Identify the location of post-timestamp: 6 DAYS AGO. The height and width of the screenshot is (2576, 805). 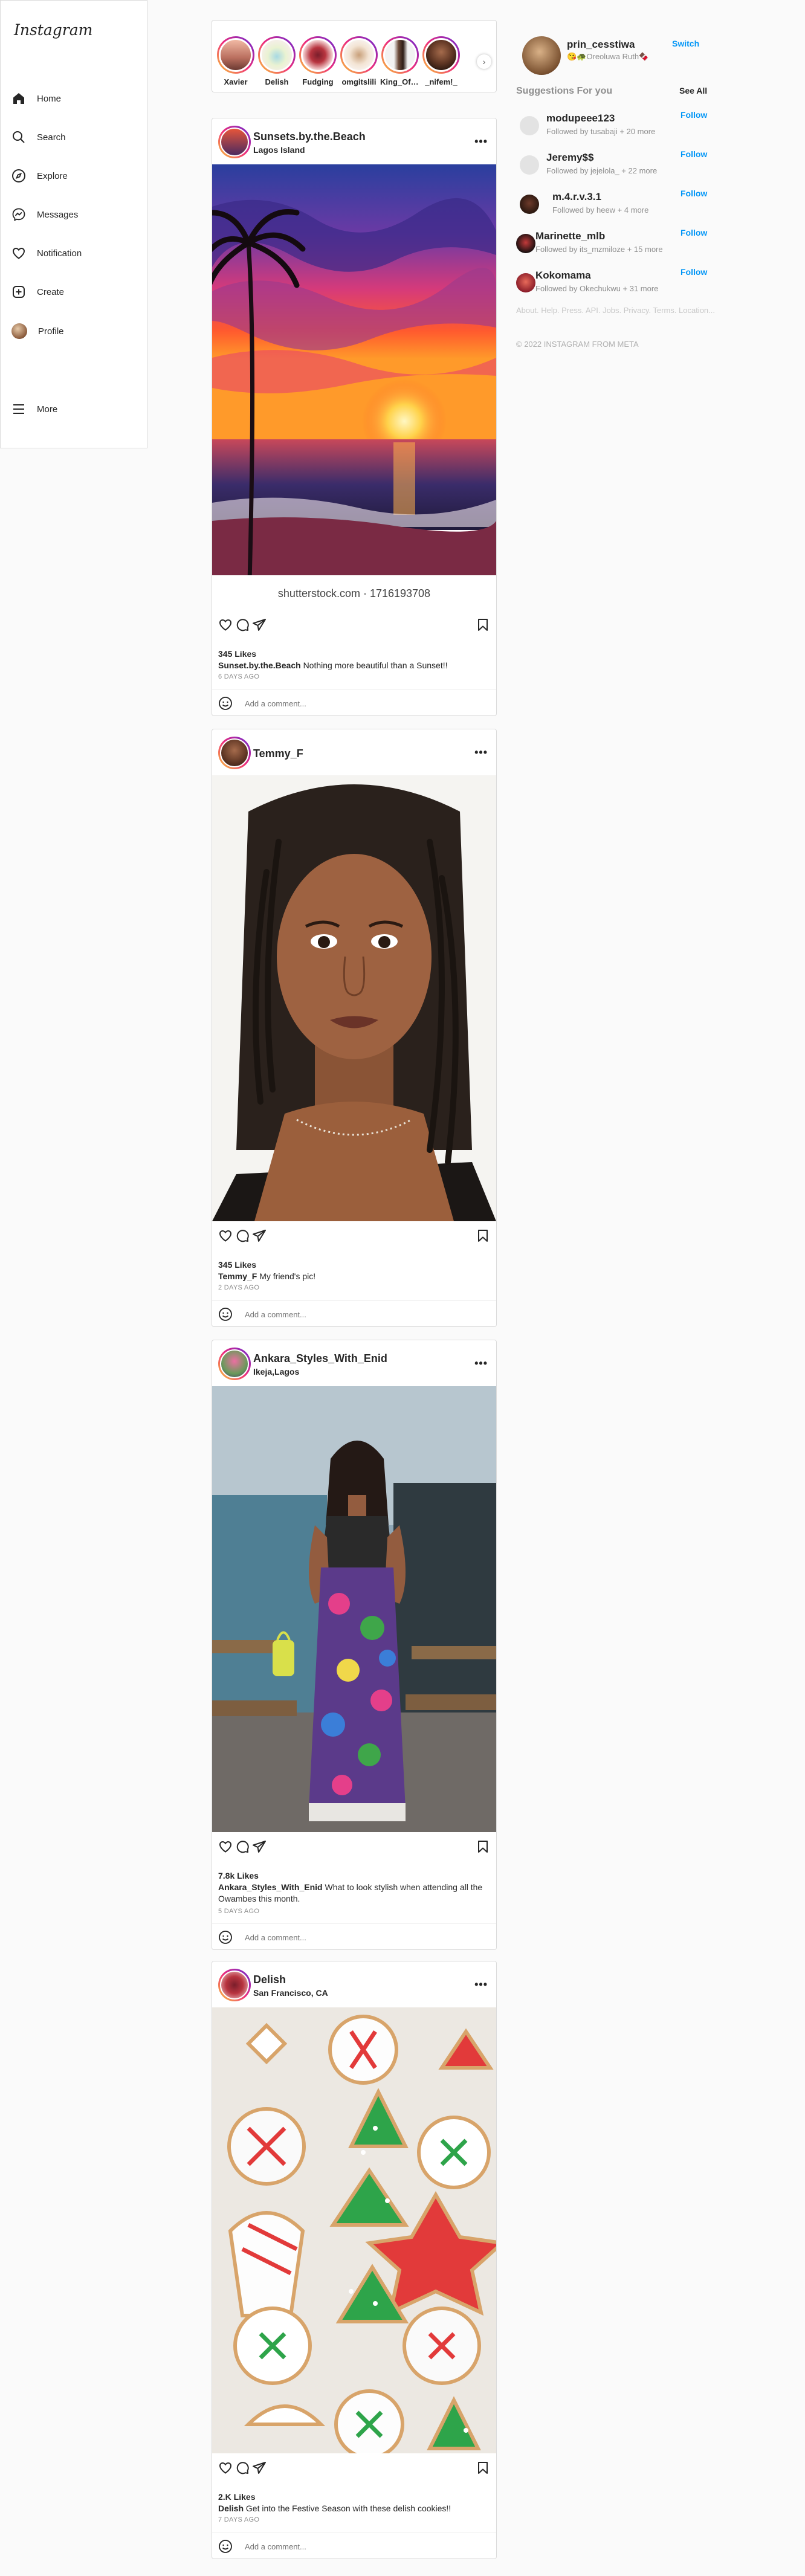
(238, 677).